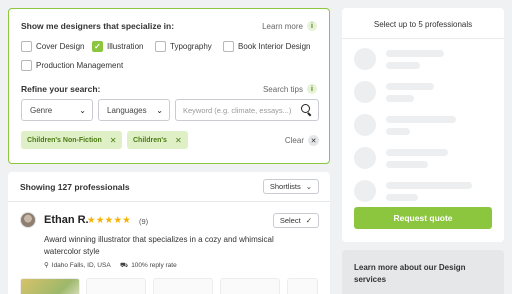 This screenshot has width=512, height=294. What do you see at coordinates (290, 220) in the screenshot?
I see `select-label: Select` at bounding box center [290, 220].